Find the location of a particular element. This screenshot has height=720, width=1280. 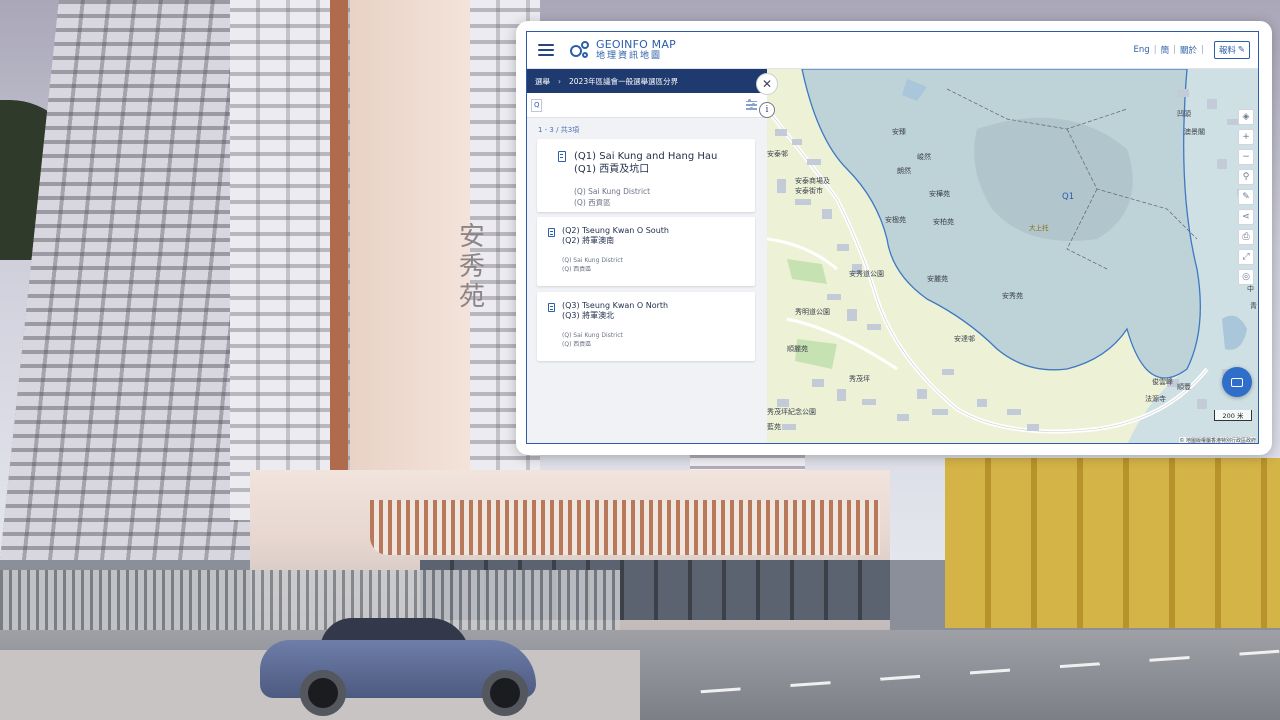

result-title-zh: (Q1) 西貢及坑口 is located at coordinates (612, 169).